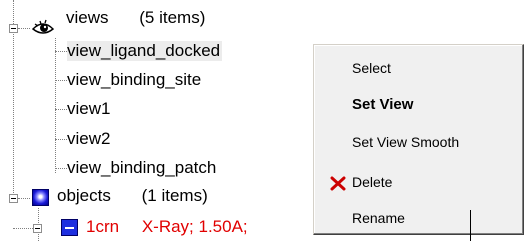  What do you see at coordinates (372, 182) in the screenshot?
I see `menu-item-delete: Delete` at bounding box center [372, 182].